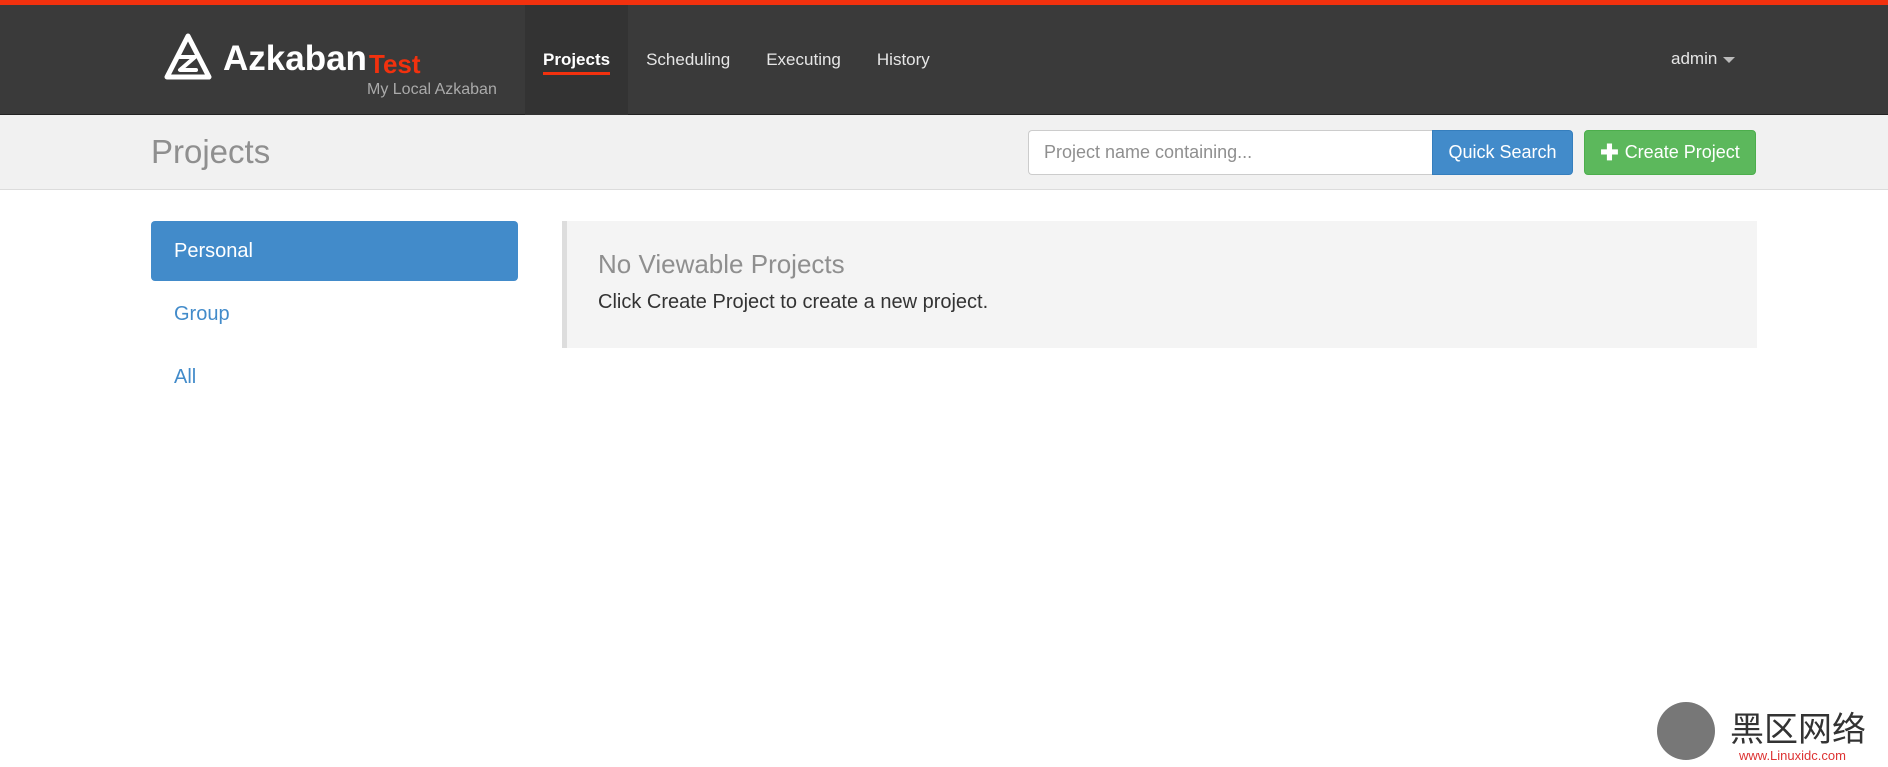 This screenshot has height=767, width=1888. What do you see at coordinates (1609, 152) in the screenshot?
I see `plus-icon: ✚` at bounding box center [1609, 152].